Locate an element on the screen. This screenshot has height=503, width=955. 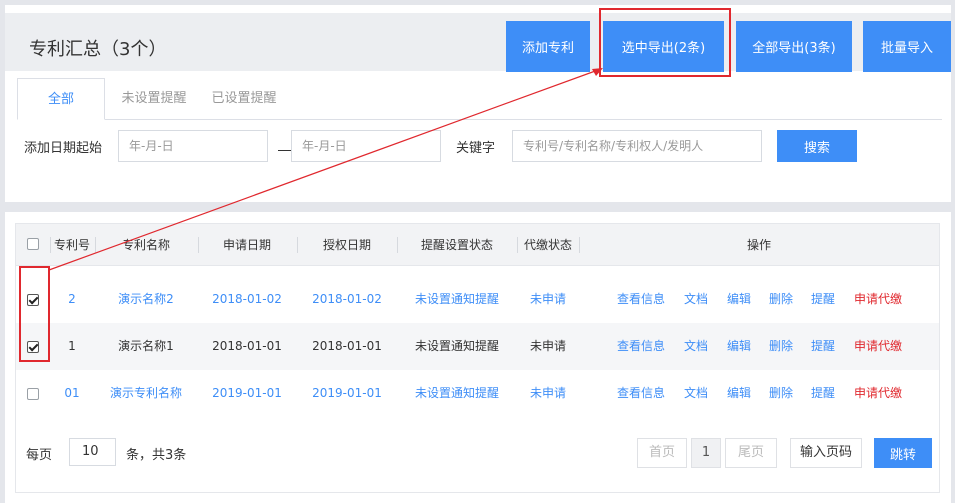
annotation-box-export is located at coordinates (665, 42).